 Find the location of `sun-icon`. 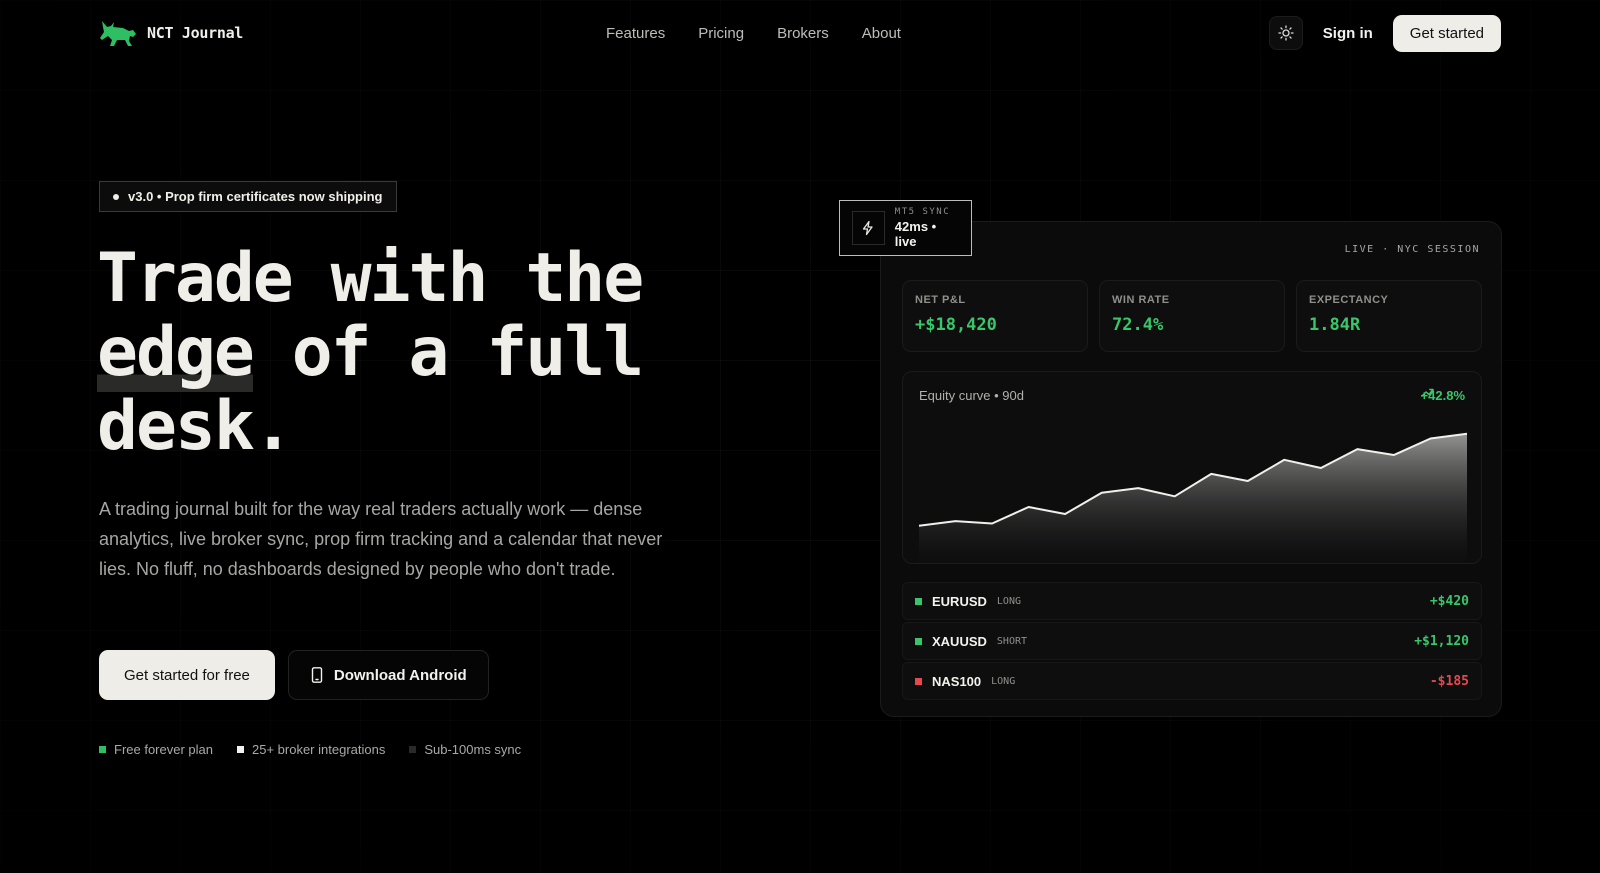

sun-icon is located at coordinates (1286, 33).